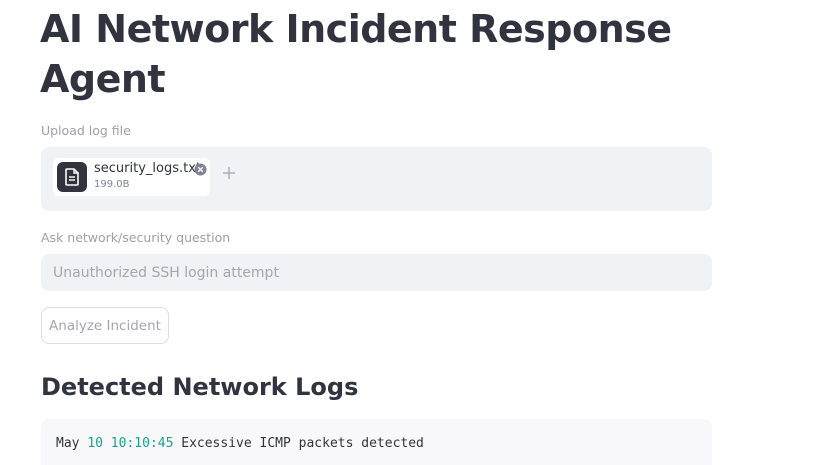 Image resolution: width=828 pixels, height=465 pixels. Describe the element at coordinates (200, 387) in the screenshot. I see `section-heading-logs: Detected Network Logs` at that location.